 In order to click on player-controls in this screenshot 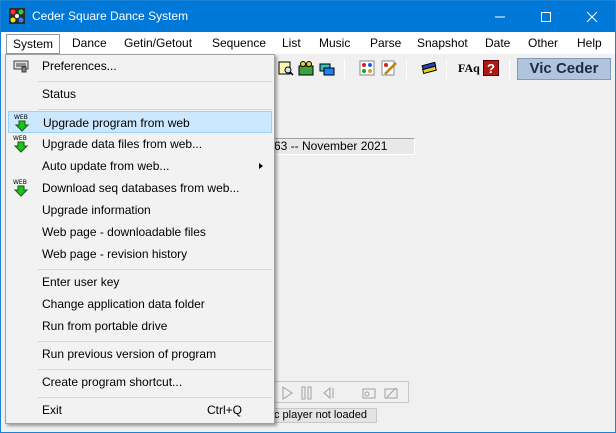, I will do `click(340, 392)`.